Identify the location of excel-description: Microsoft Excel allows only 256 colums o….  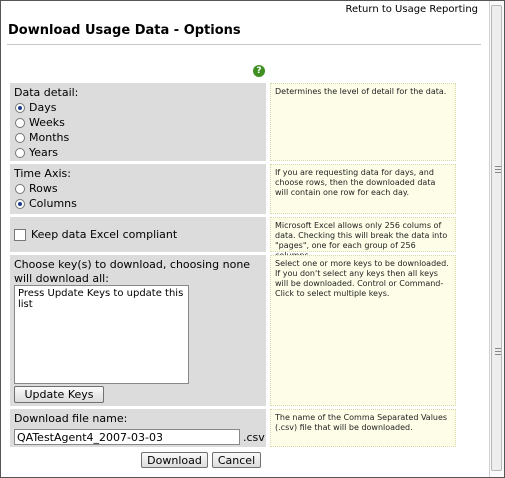
(363, 238).